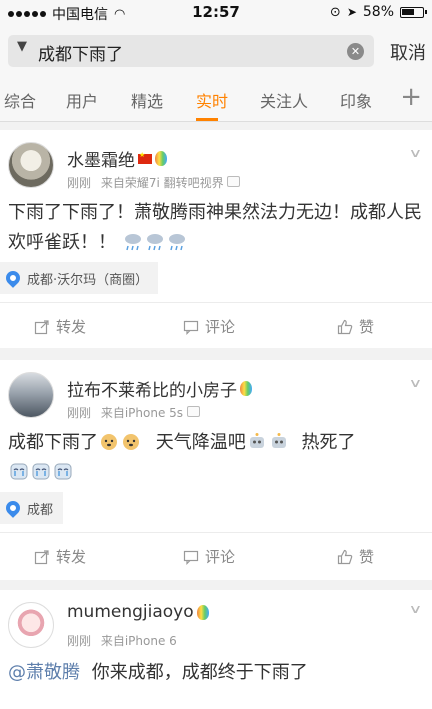  What do you see at coordinates (207, 119) in the screenshot?
I see `active-tab-indicator` at bounding box center [207, 119].